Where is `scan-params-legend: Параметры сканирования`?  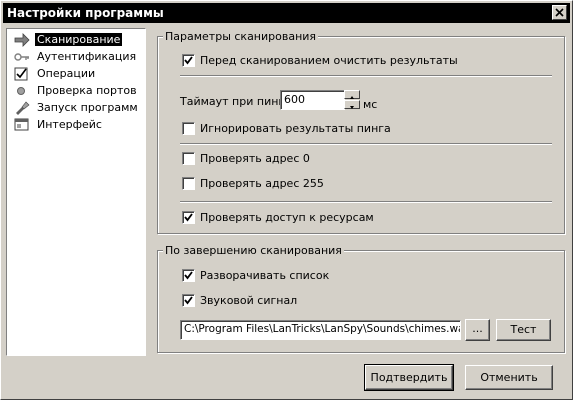 scan-params-legend: Параметры сканирования is located at coordinates (241, 36).